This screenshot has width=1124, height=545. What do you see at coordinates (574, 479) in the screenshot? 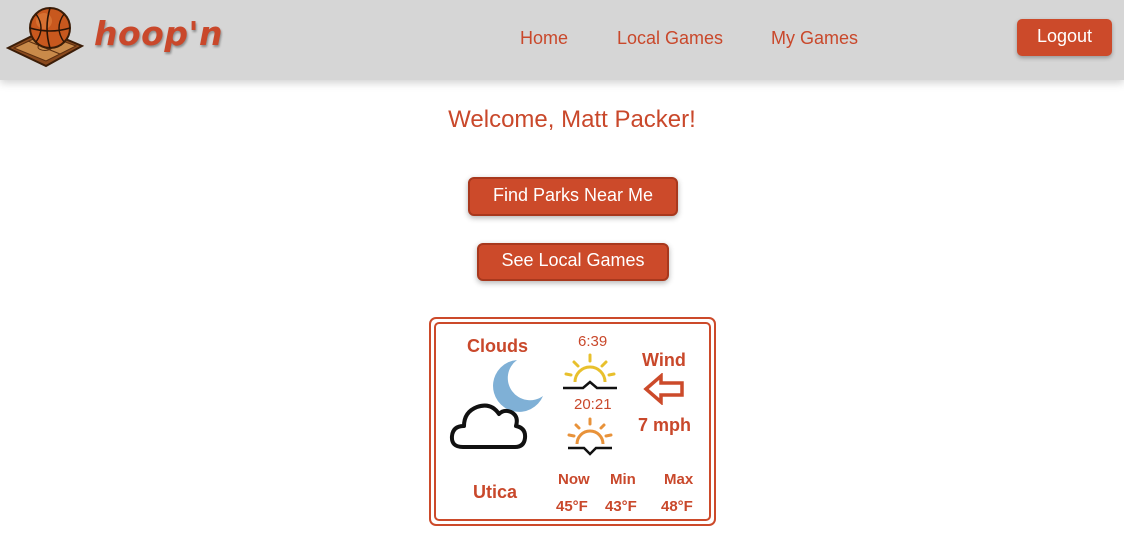
I see `now-label: Now` at bounding box center [574, 479].